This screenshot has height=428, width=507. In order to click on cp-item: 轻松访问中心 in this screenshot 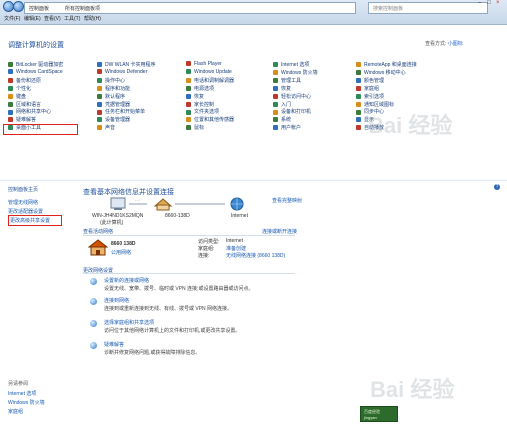, I will do `click(292, 97)`.